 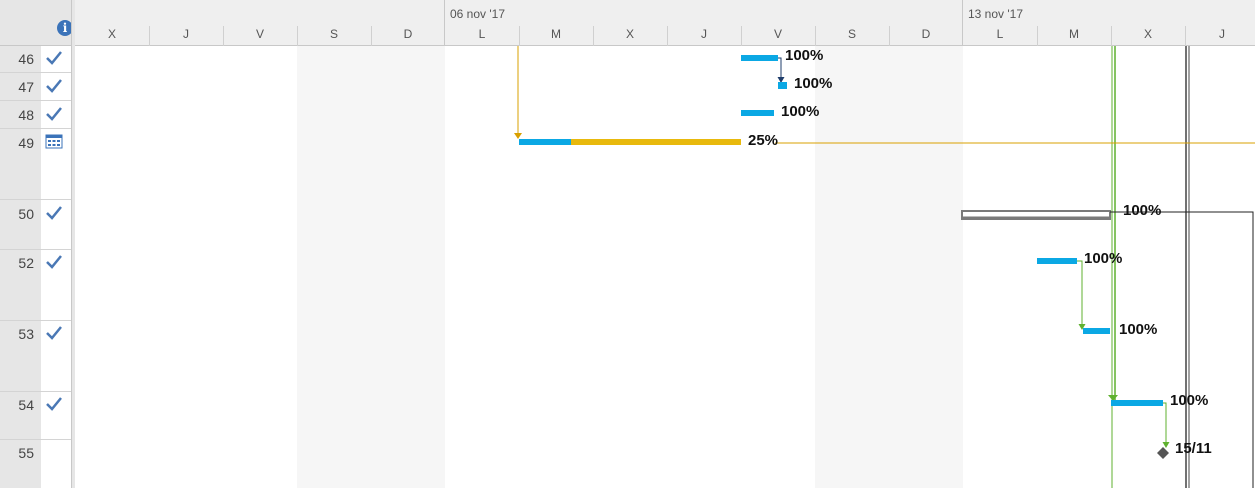 What do you see at coordinates (17, 405) in the screenshot?
I see `row-id: 54` at bounding box center [17, 405].